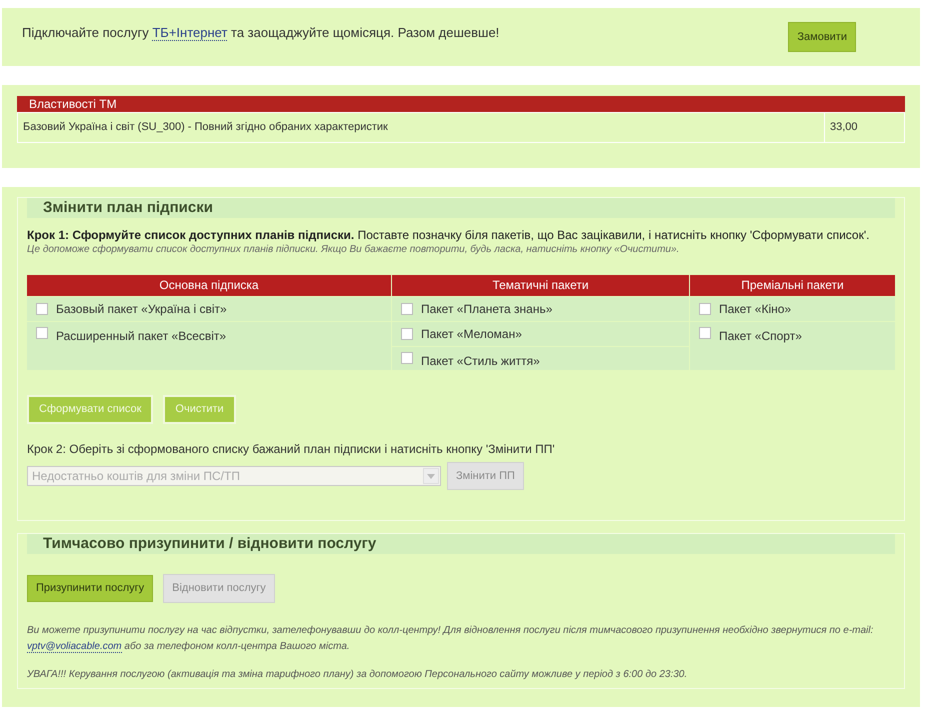 The image size is (949, 711). Describe the element at coordinates (209, 309) in the screenshot. I see `package-option: Базовый пакет «Україна і світ»` at that location.